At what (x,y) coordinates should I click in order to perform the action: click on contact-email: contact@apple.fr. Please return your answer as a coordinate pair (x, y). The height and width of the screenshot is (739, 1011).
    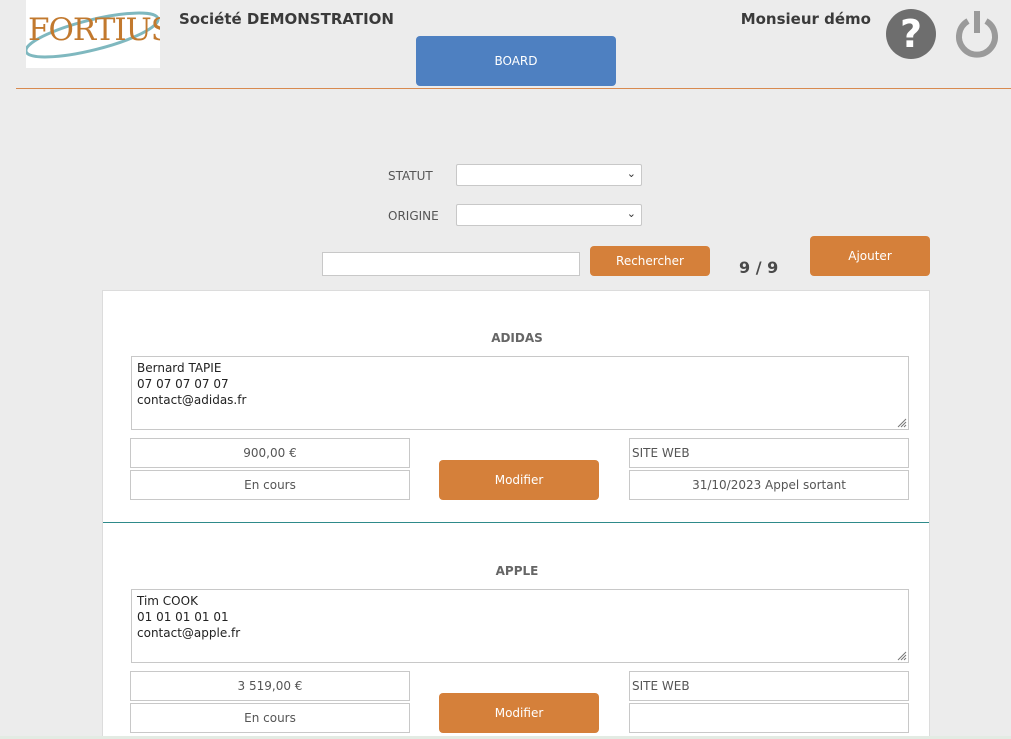
    Looking at the image, I should click on (189, 633).